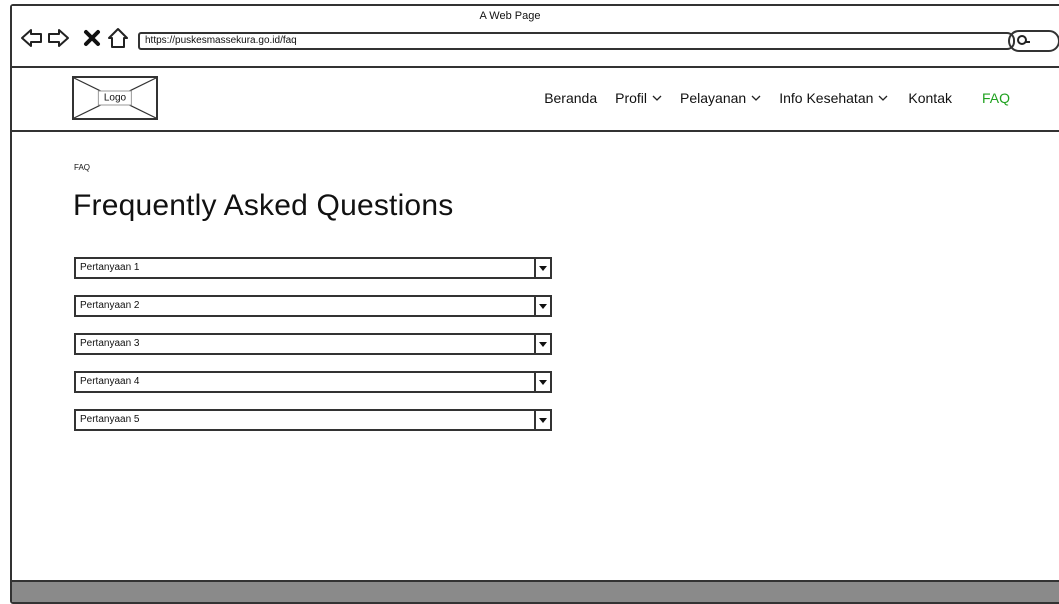  Describe the element at coordinates (110, 267) in the screenshot. I see `faq-question: Pertanyaan 1` at that location.